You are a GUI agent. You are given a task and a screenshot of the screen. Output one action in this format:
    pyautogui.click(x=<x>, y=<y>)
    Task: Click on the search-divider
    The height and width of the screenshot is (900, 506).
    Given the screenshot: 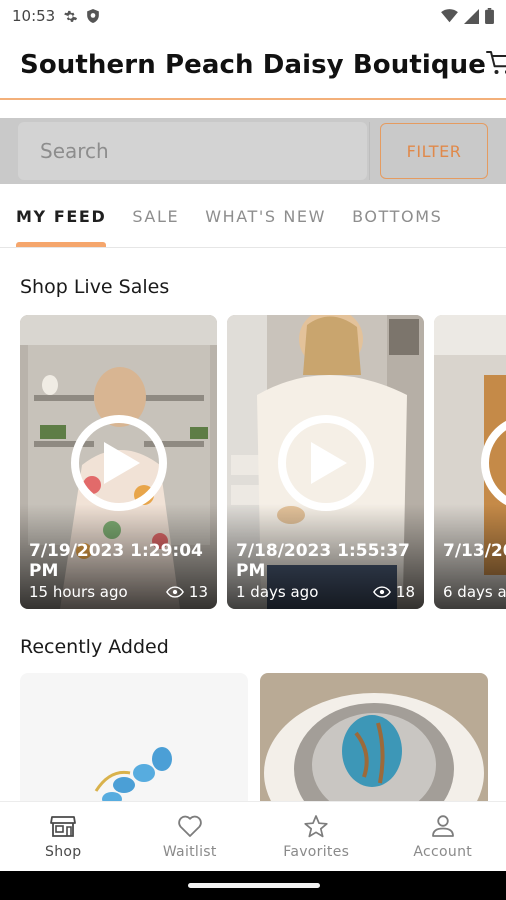 What is the action you would take?
    pyautogui.click(x=369, y=151)
    